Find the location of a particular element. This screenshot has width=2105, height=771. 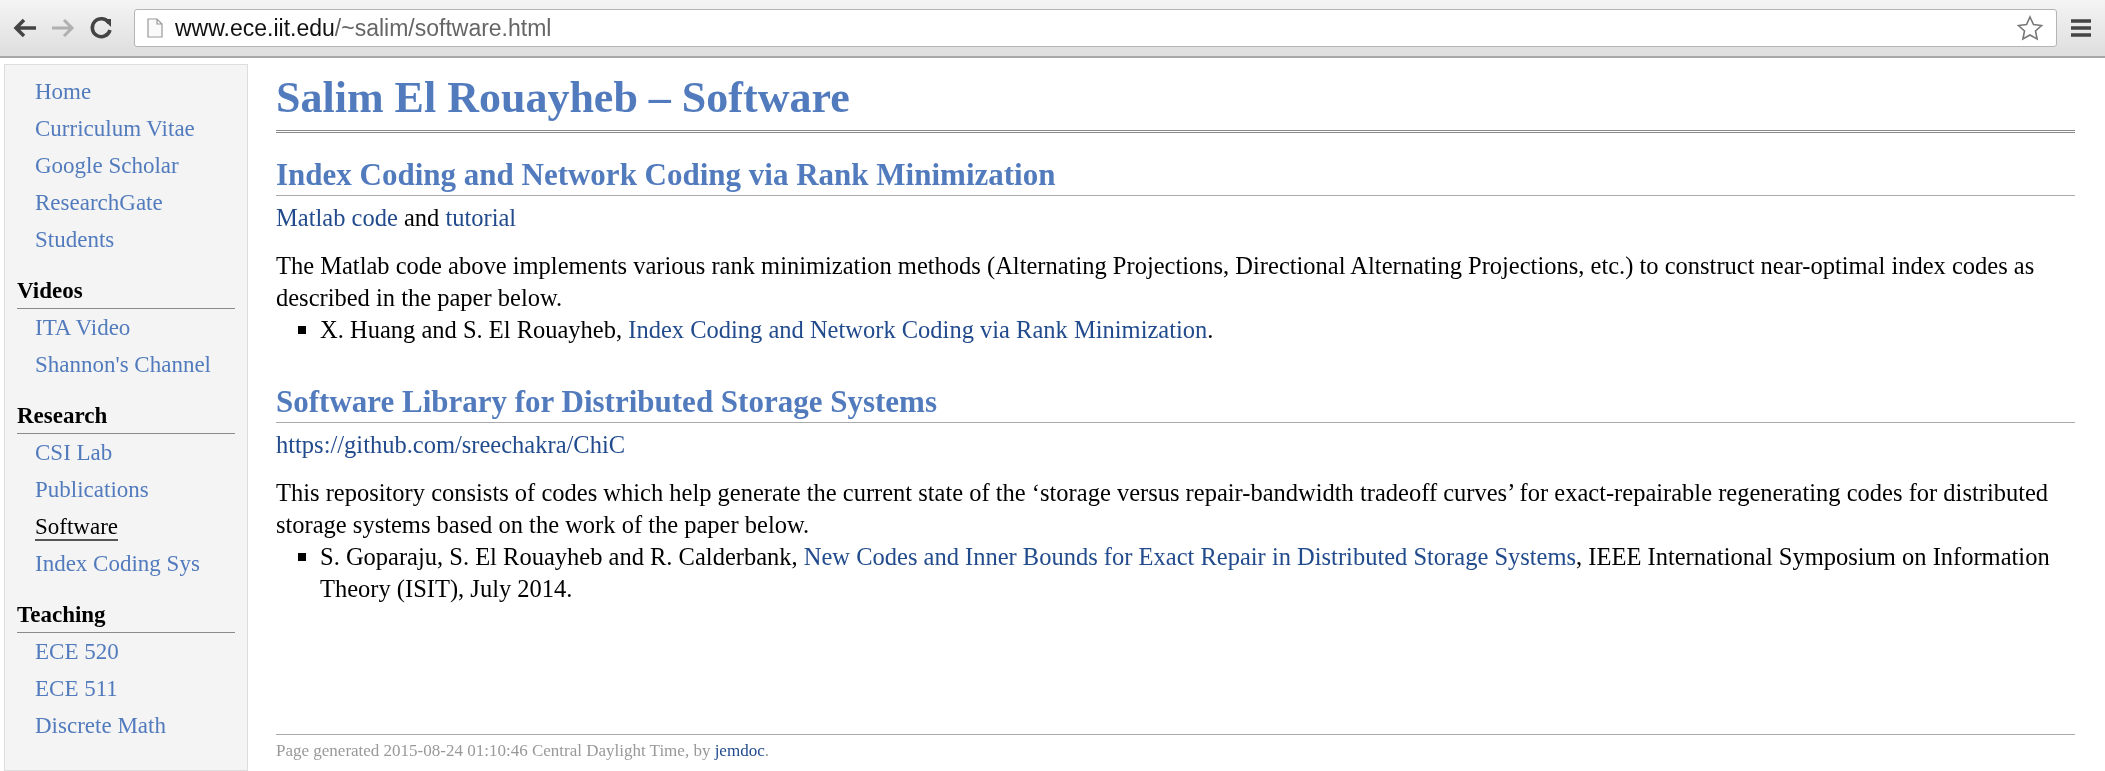

link-line: Matlab code and tutorial is located at coordinates (397, 218).